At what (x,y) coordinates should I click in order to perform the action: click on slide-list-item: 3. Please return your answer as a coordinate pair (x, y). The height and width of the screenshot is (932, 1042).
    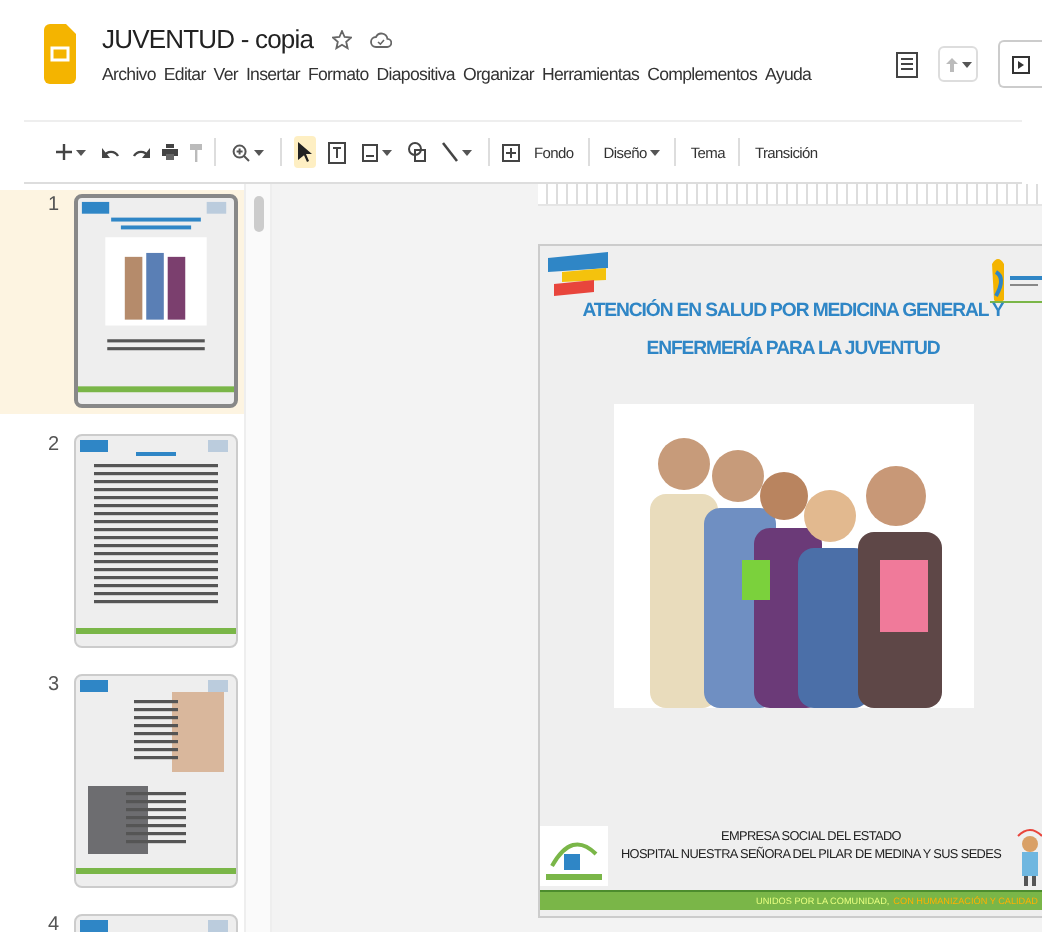
    Looking at the image, I should click on (122, 782).